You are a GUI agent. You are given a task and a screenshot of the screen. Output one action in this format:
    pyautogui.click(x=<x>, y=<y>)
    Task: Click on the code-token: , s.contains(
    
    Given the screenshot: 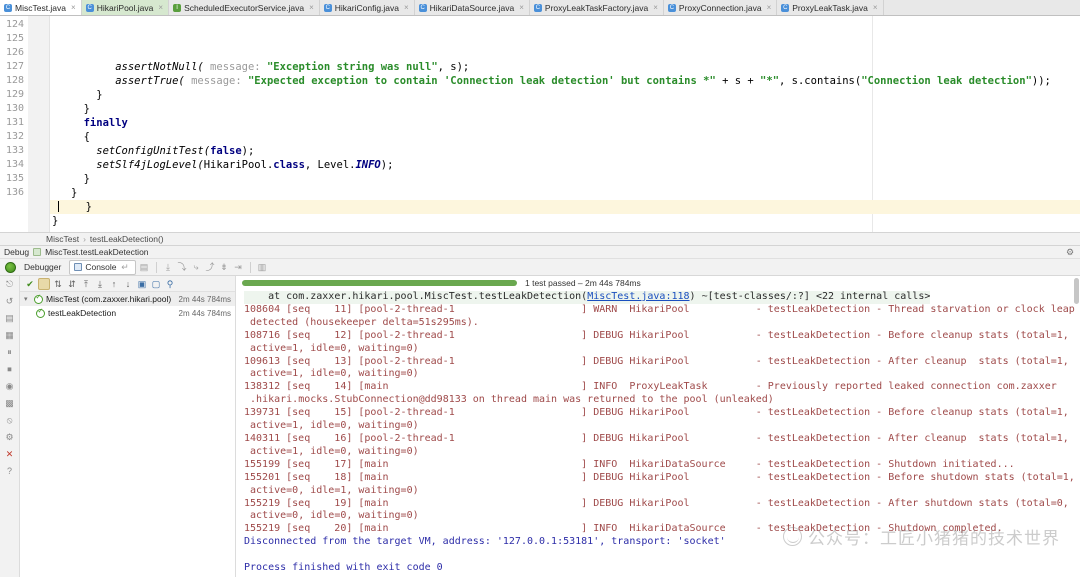 What is the action you would take?
    pyautogui.click(x=820, y=81)
    